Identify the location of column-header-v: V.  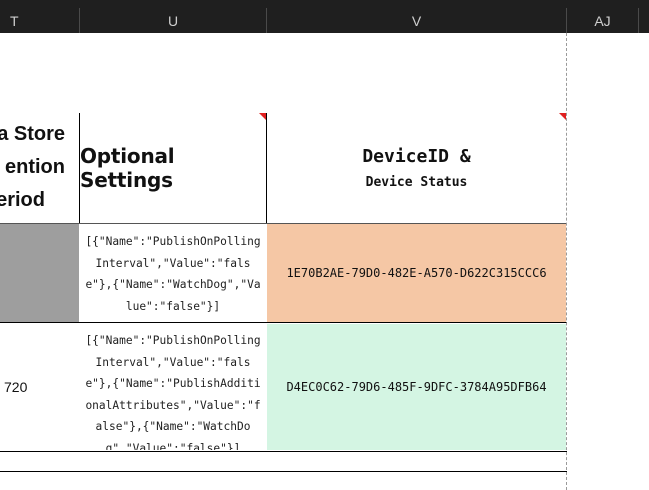
(417, 20).